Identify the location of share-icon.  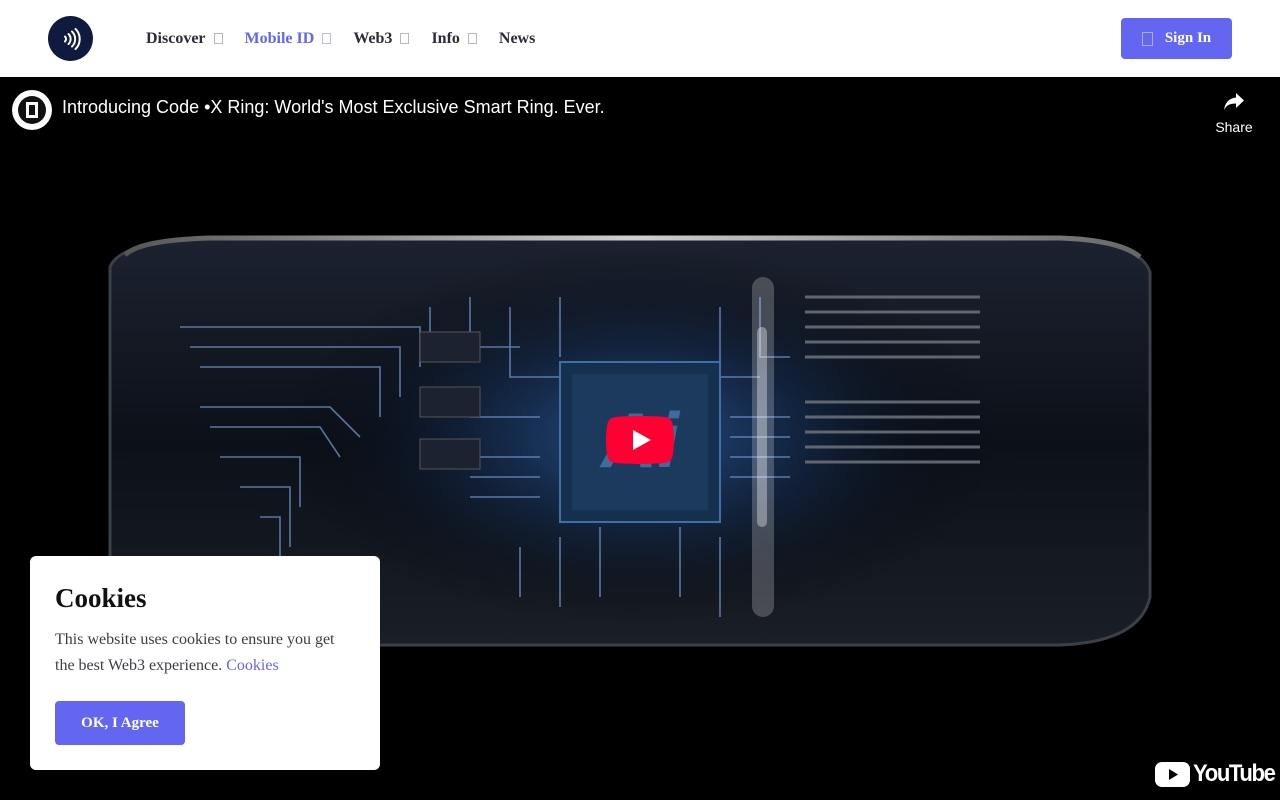
(1234, 101).